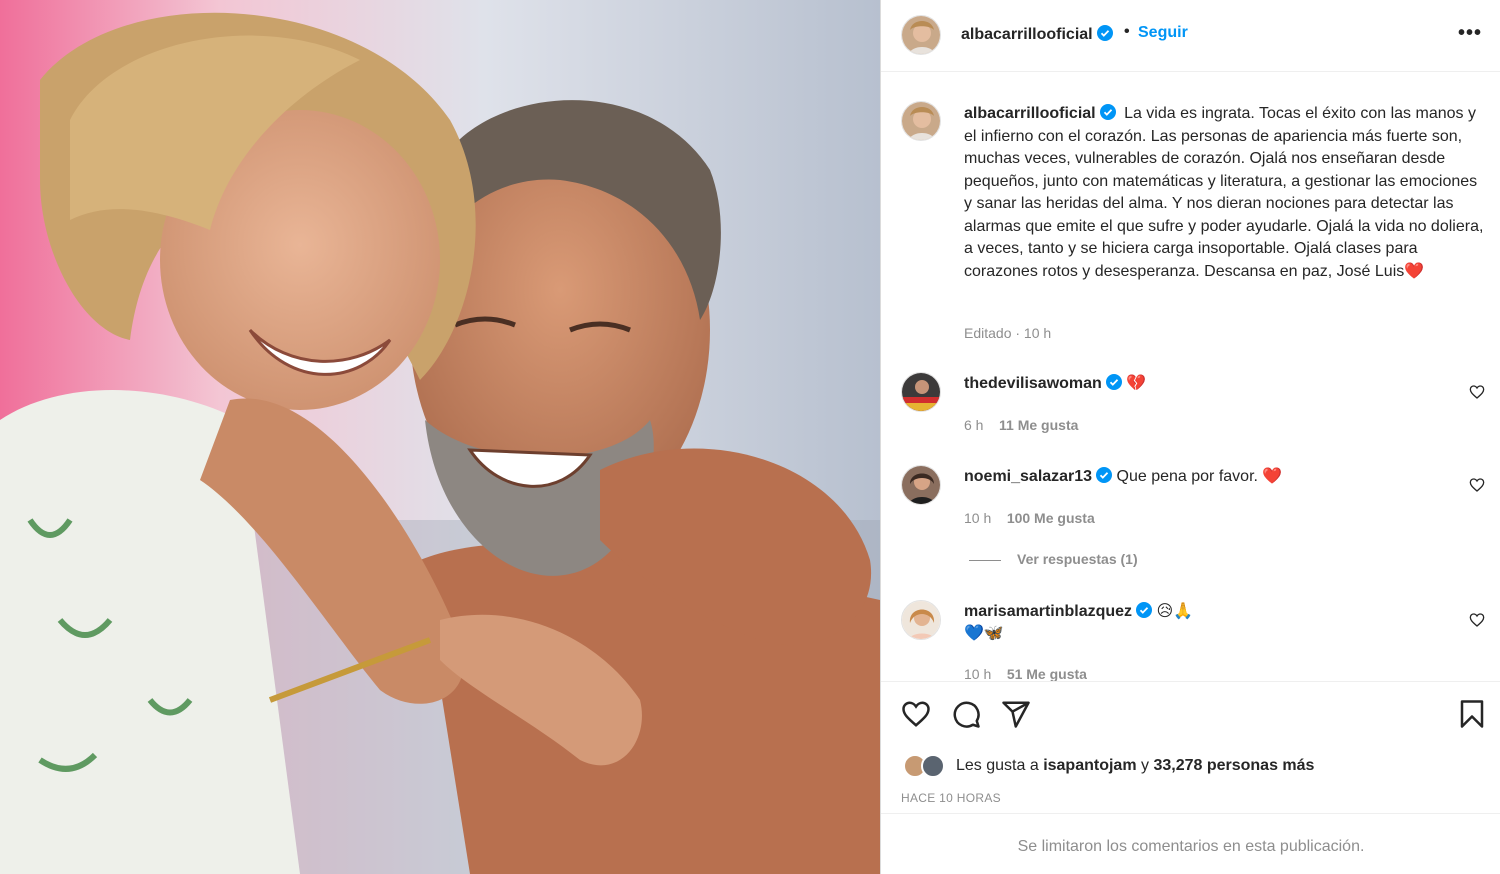 The image size is (1500, 874). Describe the element at coordinates (1016, 714) in the screenshot. I see `share-icon` at that location.